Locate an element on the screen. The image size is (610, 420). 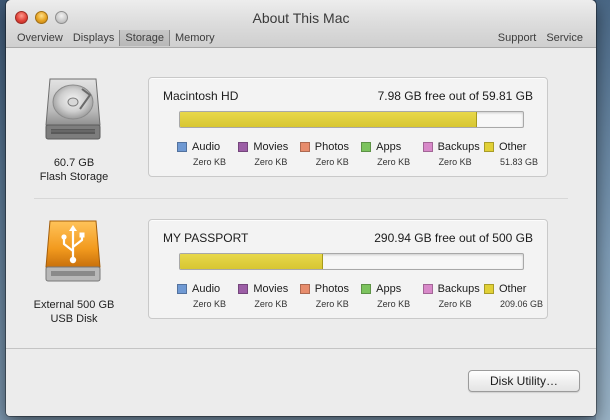
tab-memory: Memory is located at coordinates (195, 38).